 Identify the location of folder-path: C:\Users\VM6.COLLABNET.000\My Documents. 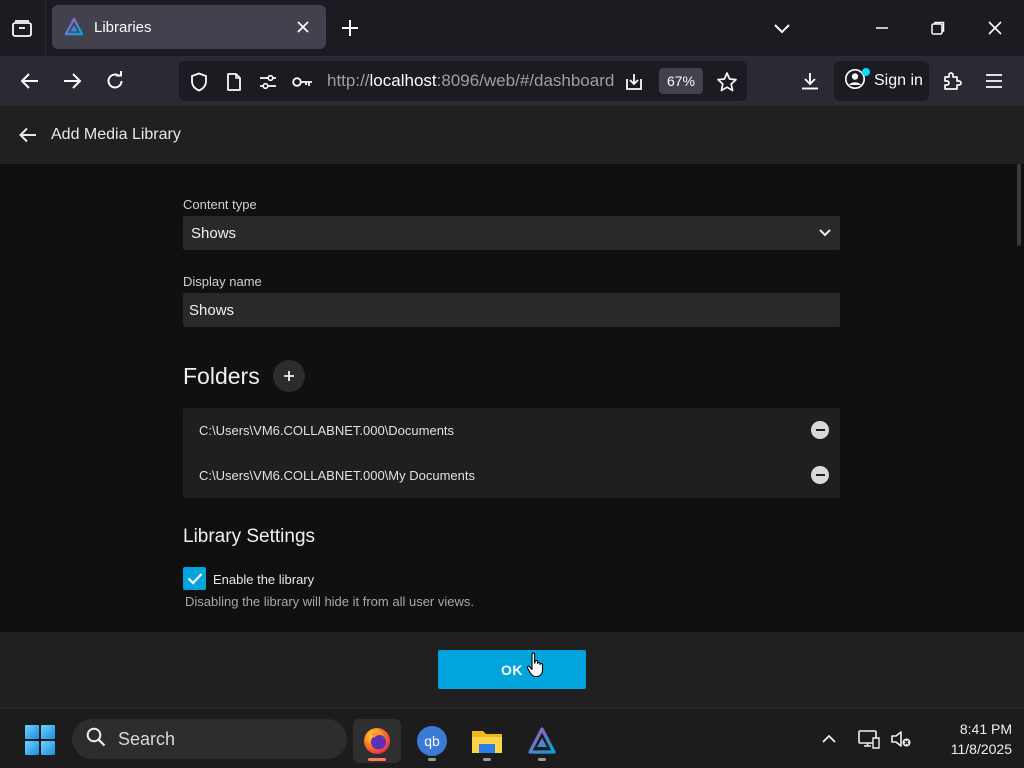
(337, 475).